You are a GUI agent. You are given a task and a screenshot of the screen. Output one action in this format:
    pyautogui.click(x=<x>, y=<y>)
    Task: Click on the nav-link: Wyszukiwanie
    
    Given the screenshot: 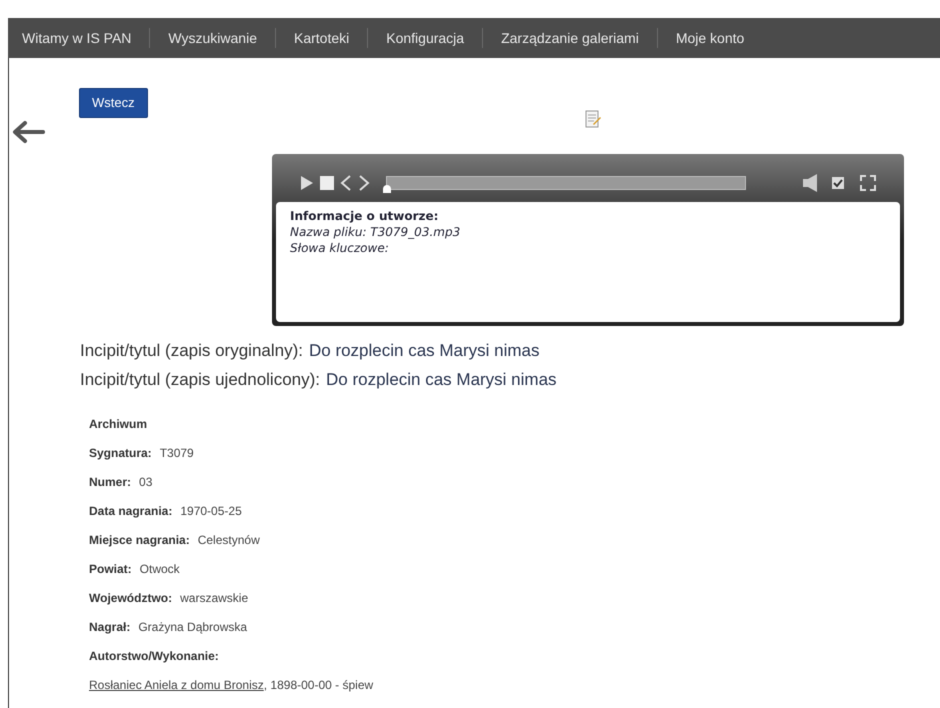 What is the action you would take?
    pyautogui.click(x=212, y=38)
    